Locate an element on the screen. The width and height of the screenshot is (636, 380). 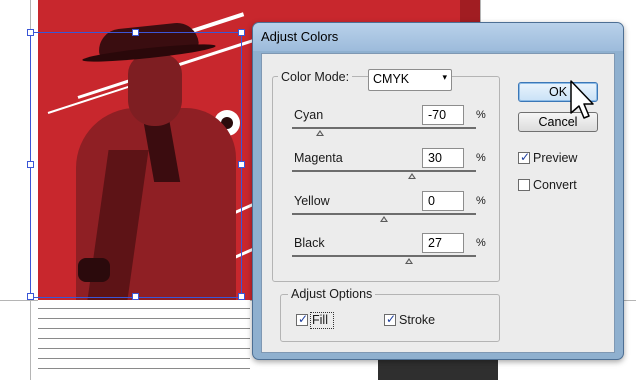
convert-checkbox is located at coordinates (524, 185).